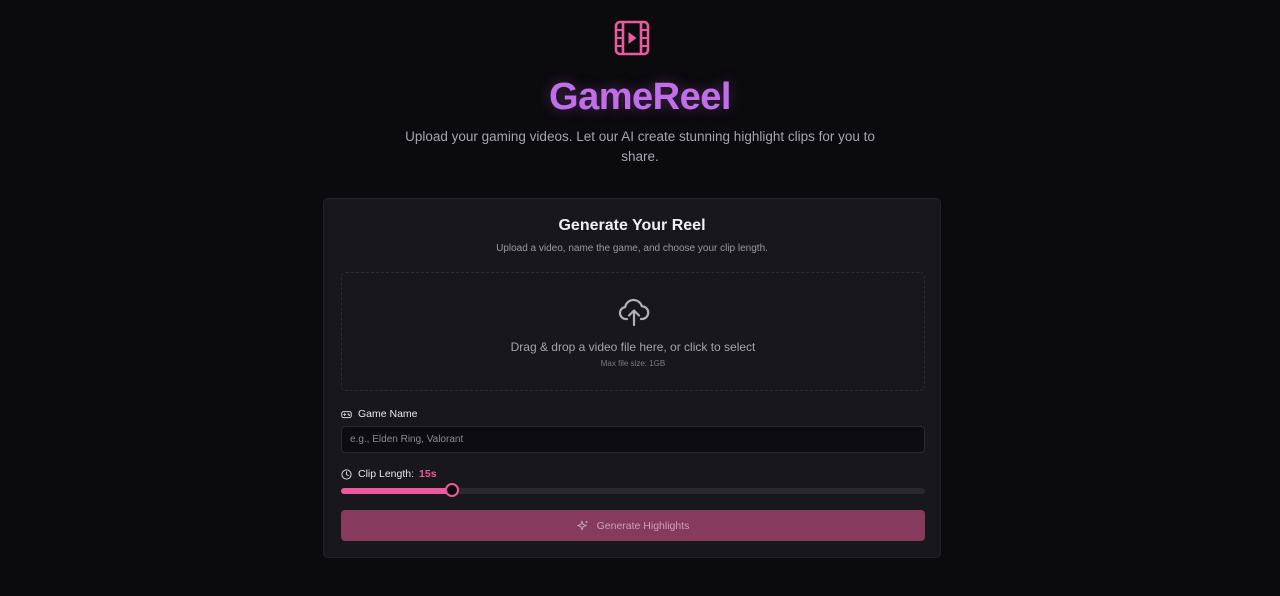 Image resolution: width=1280 pixels, height=596 pixels. What do you see at coordinates (632, 38) in the screenshot?
I see `film-play-icon` at bounding box center [632, 38].